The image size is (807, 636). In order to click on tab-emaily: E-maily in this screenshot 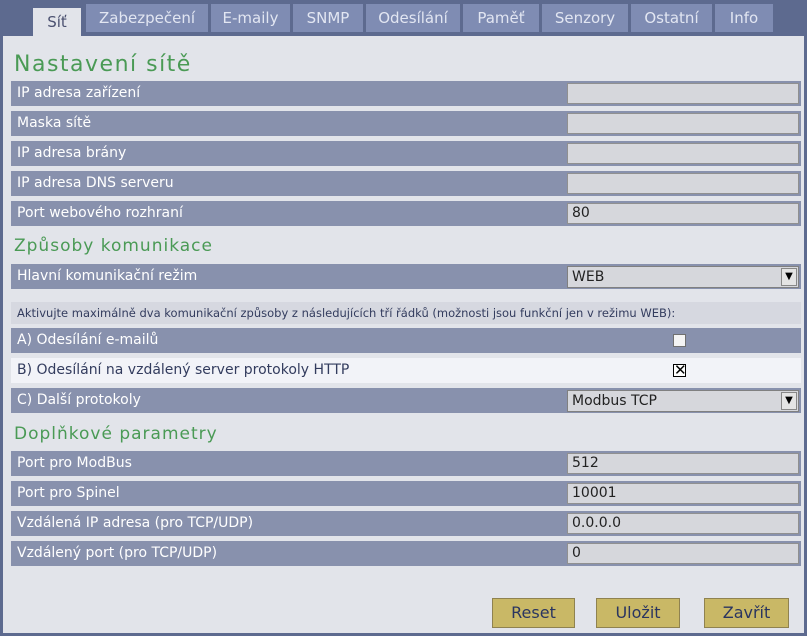, I will do `click(250, 18)`.